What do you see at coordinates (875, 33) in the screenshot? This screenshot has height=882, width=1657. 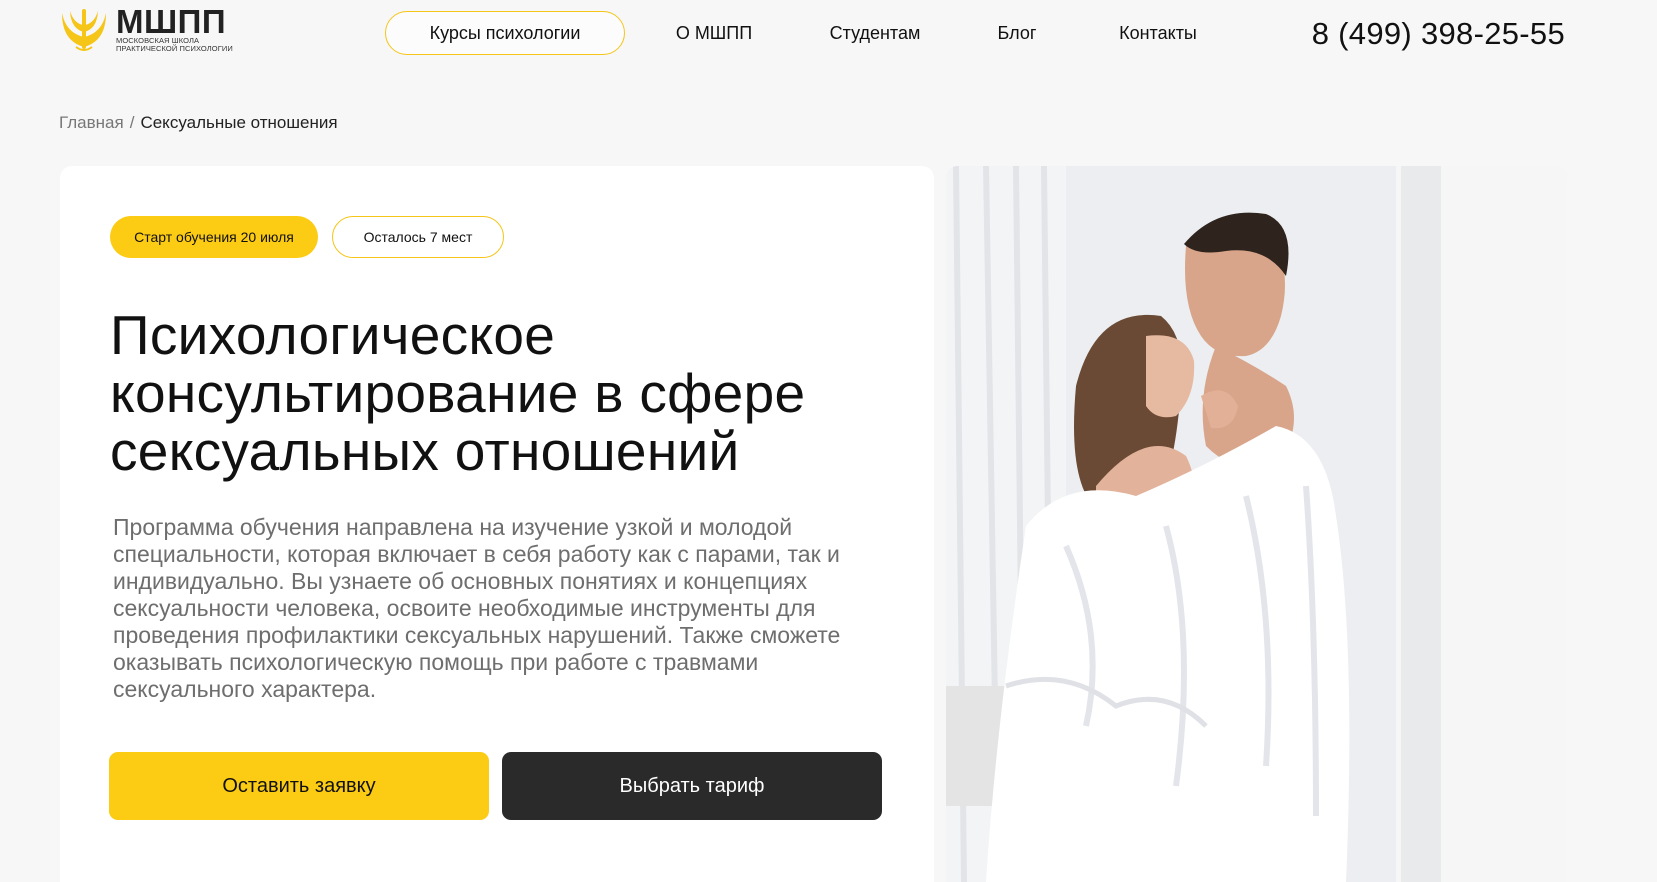 I see `nav-students: Студентам` at bounding box center [875, 33].